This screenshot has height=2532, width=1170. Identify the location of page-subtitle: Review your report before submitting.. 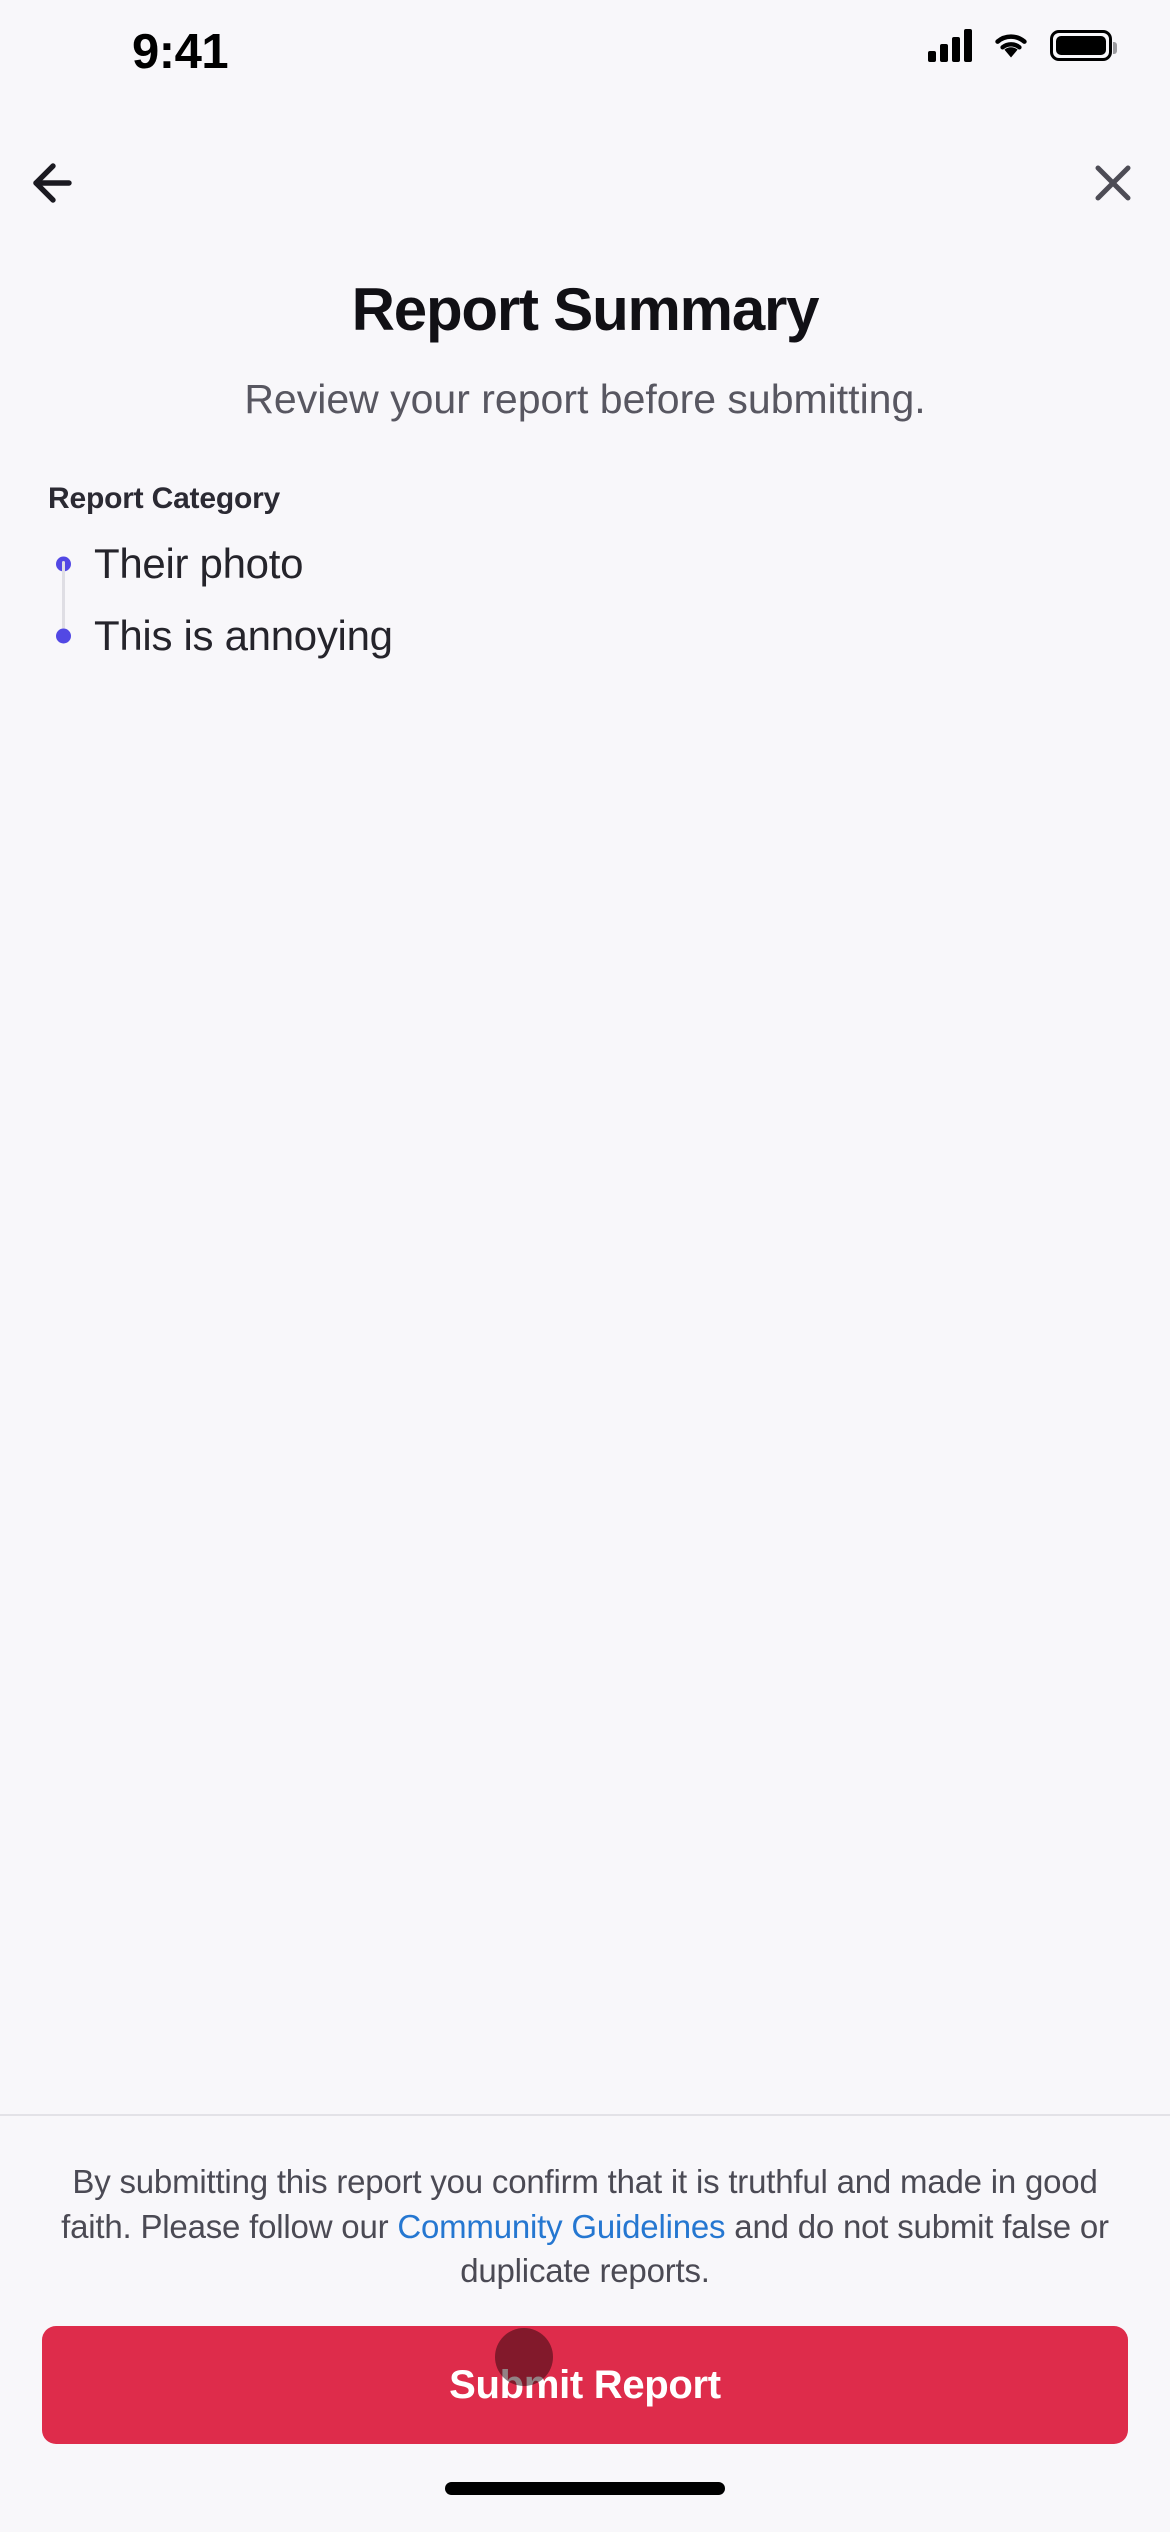
(585, 399).